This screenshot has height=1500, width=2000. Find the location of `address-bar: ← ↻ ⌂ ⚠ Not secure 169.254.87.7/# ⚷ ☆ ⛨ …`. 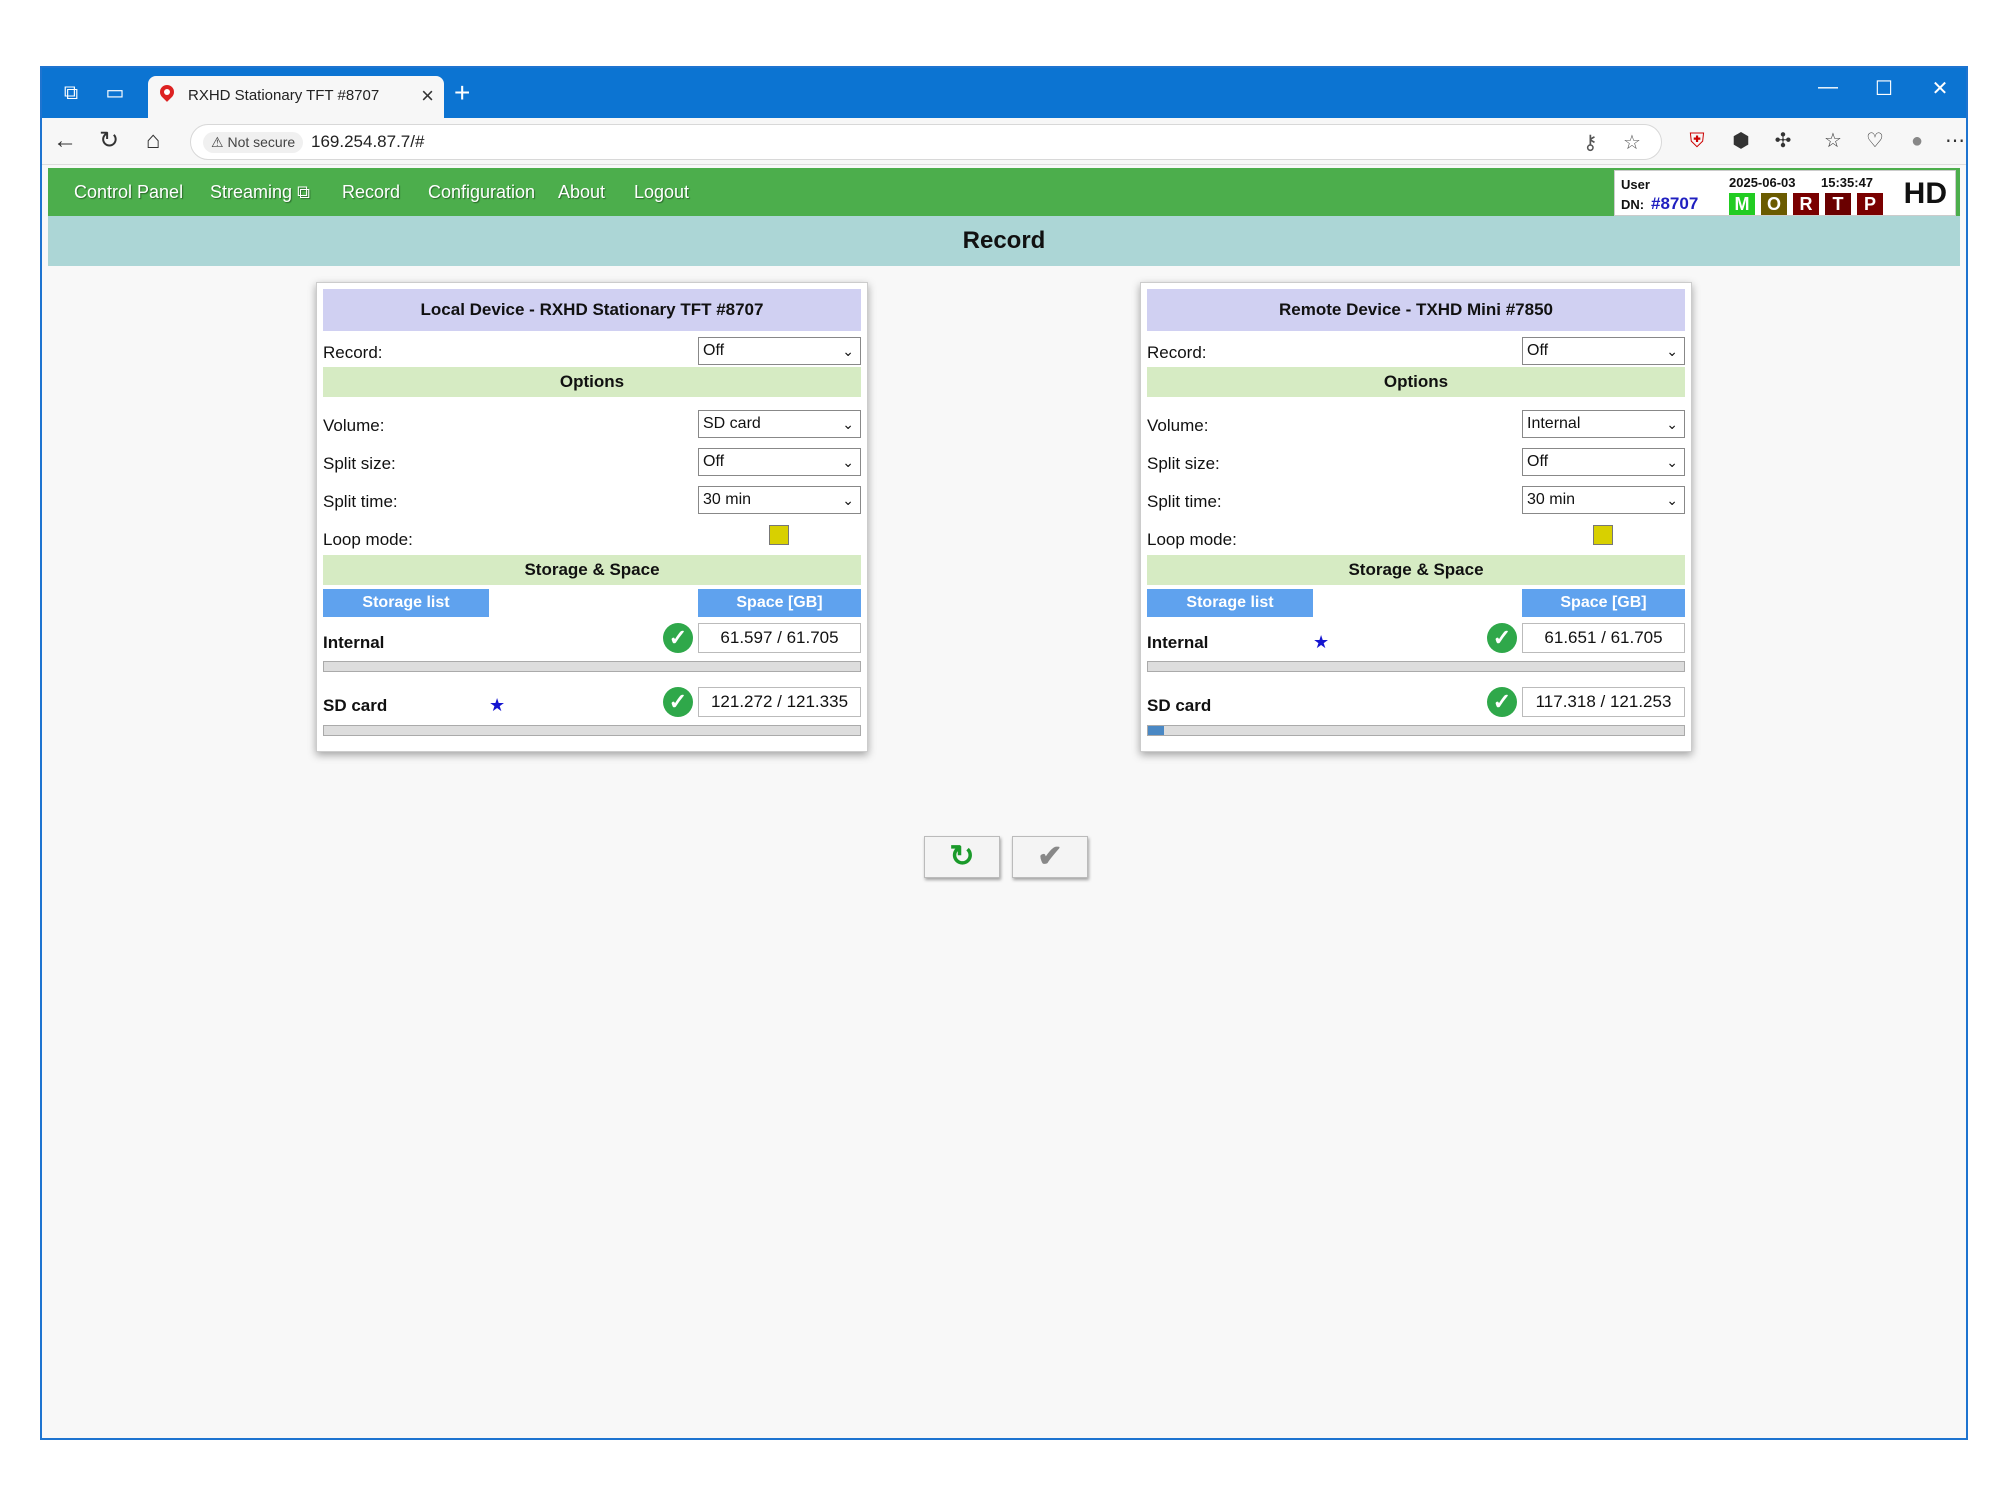

address-bar: ← ↻ ⌂ ⚠ Not secure 169.254.87.7/# ⚷ ☆ ⛨ … is located at coordinates (1004, 141).